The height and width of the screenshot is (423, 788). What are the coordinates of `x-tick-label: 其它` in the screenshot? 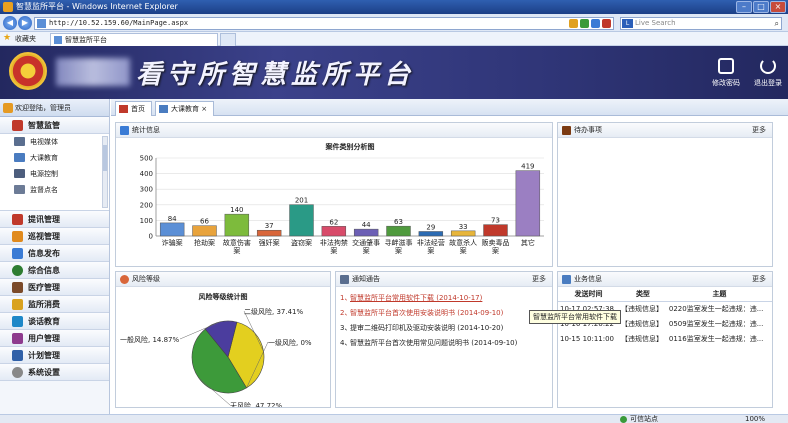 It's located at (528, 242).